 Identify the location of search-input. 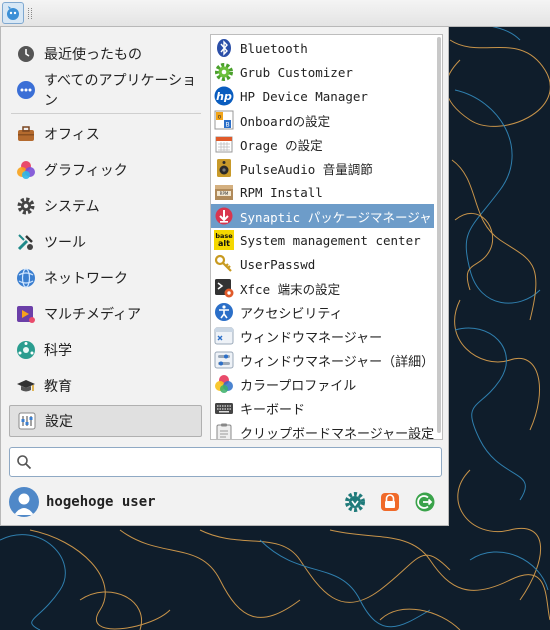
(237, 463).